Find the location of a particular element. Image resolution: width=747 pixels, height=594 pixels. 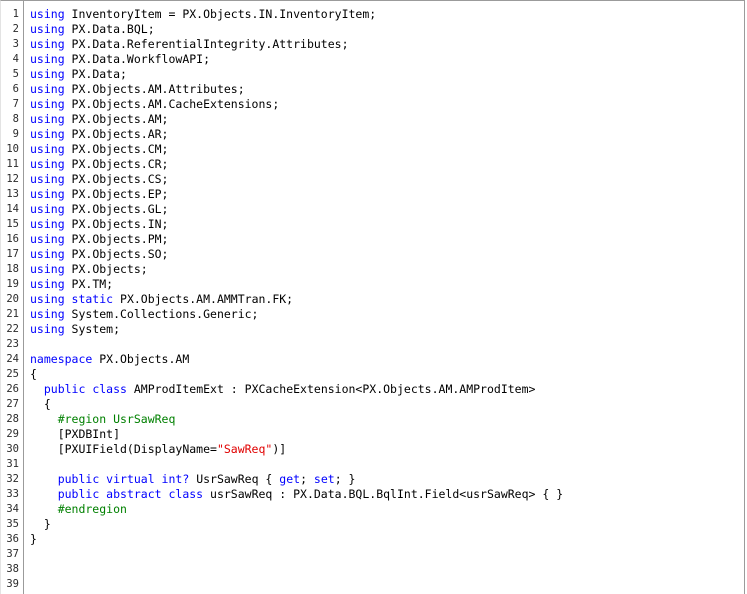

code-line: 29 [PXDBInt] is located at coordinates (375, 434).